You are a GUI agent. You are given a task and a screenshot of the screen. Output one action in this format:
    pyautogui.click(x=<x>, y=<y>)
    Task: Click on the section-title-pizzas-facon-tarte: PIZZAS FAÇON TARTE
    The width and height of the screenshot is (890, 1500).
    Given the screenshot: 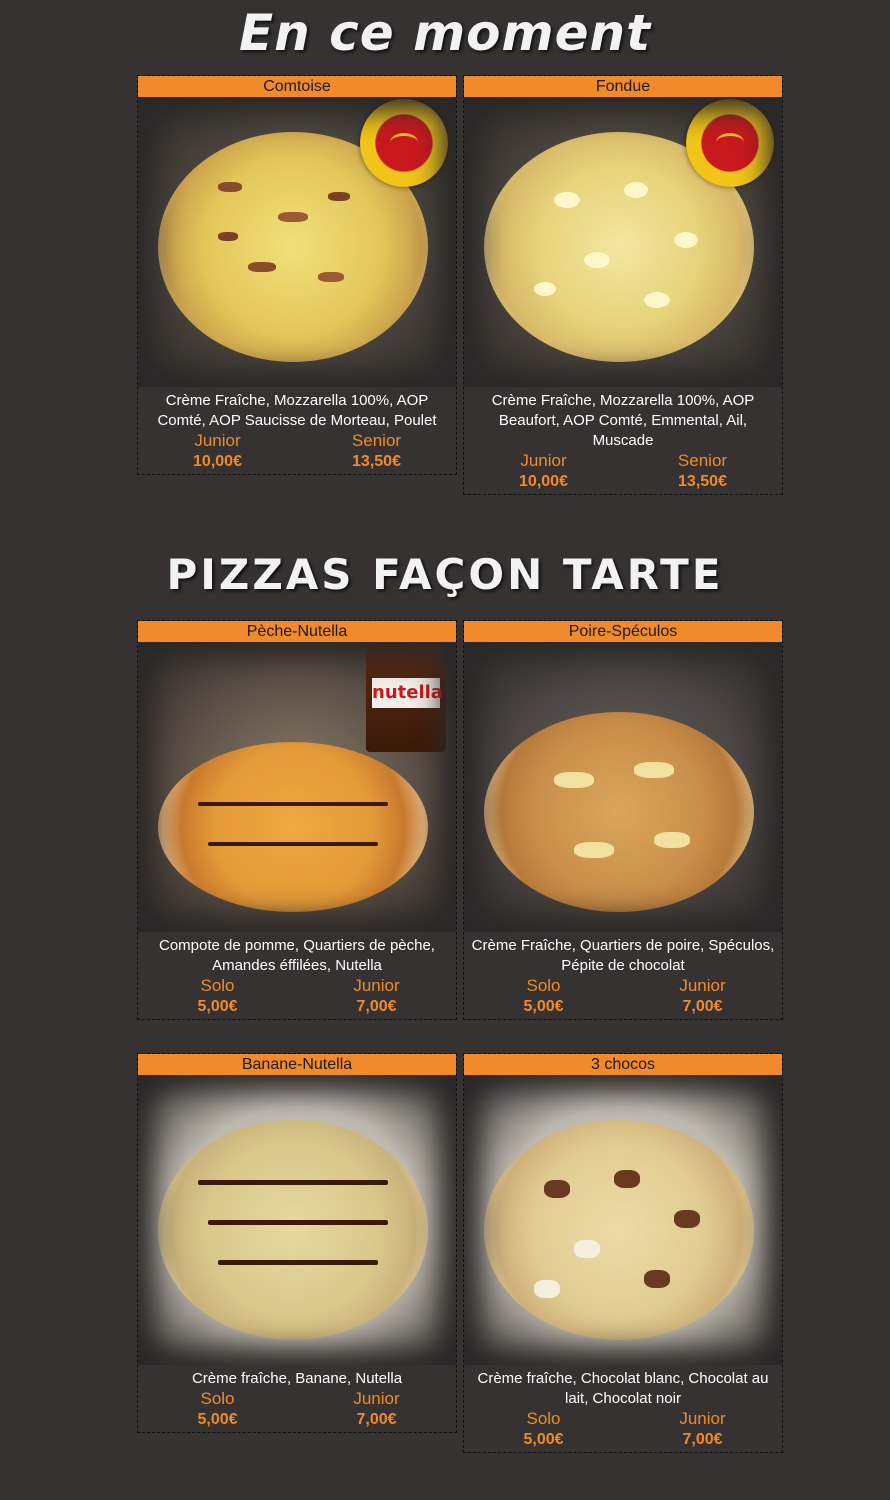 What is the action you would take?
    pyautogui.click(x=445, y=574)
    